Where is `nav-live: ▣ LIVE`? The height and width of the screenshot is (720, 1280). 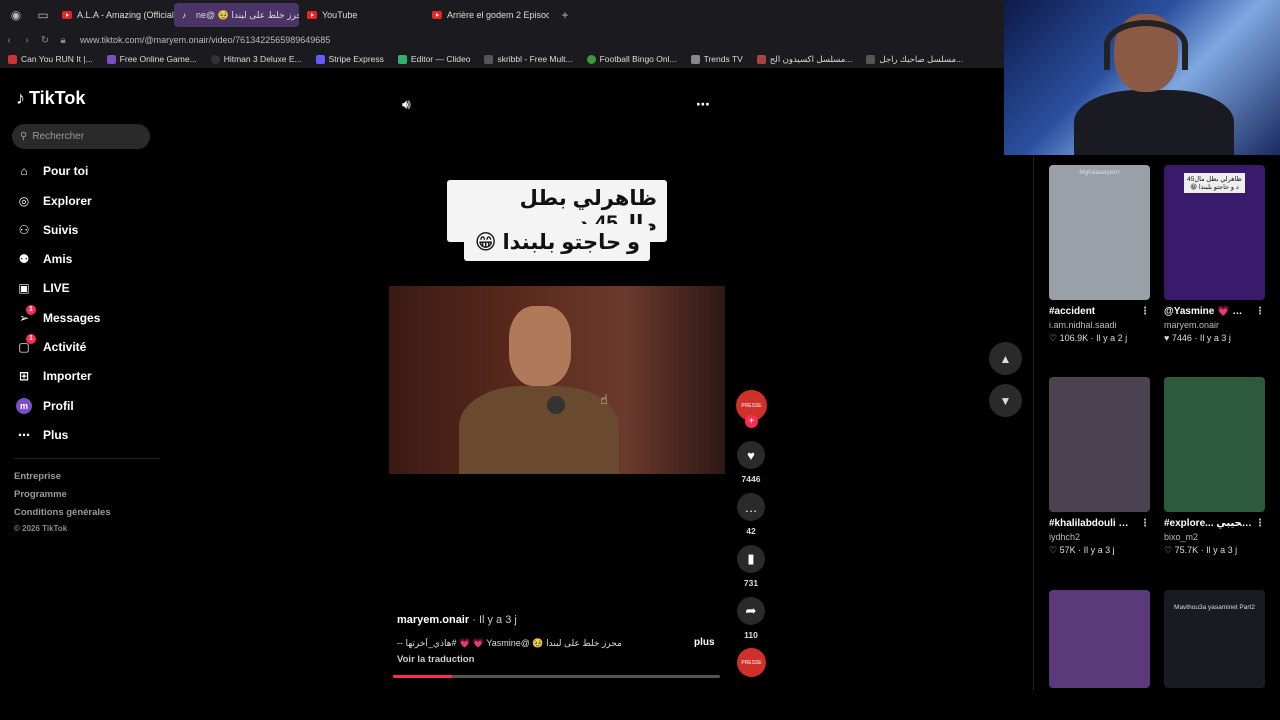 nav-live: ▣ LIVE is located at coordinates (42, 288).